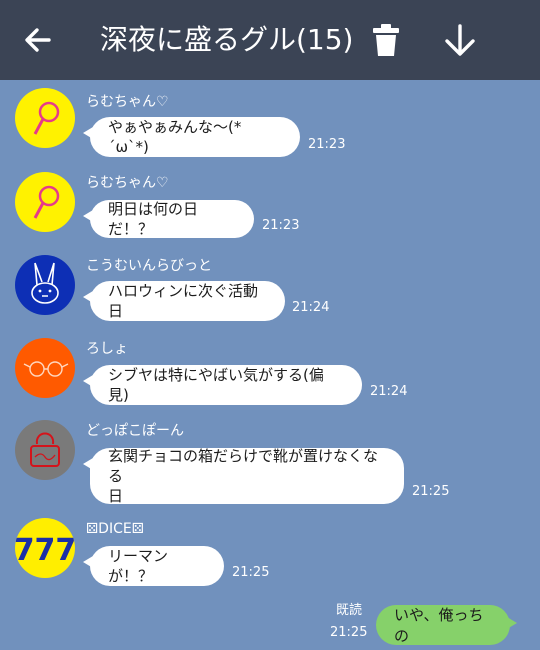 Image resolution: width=540 pixels, height=650 pixels. I want to click on message-text: リーマンが！？, so click(138, 566).